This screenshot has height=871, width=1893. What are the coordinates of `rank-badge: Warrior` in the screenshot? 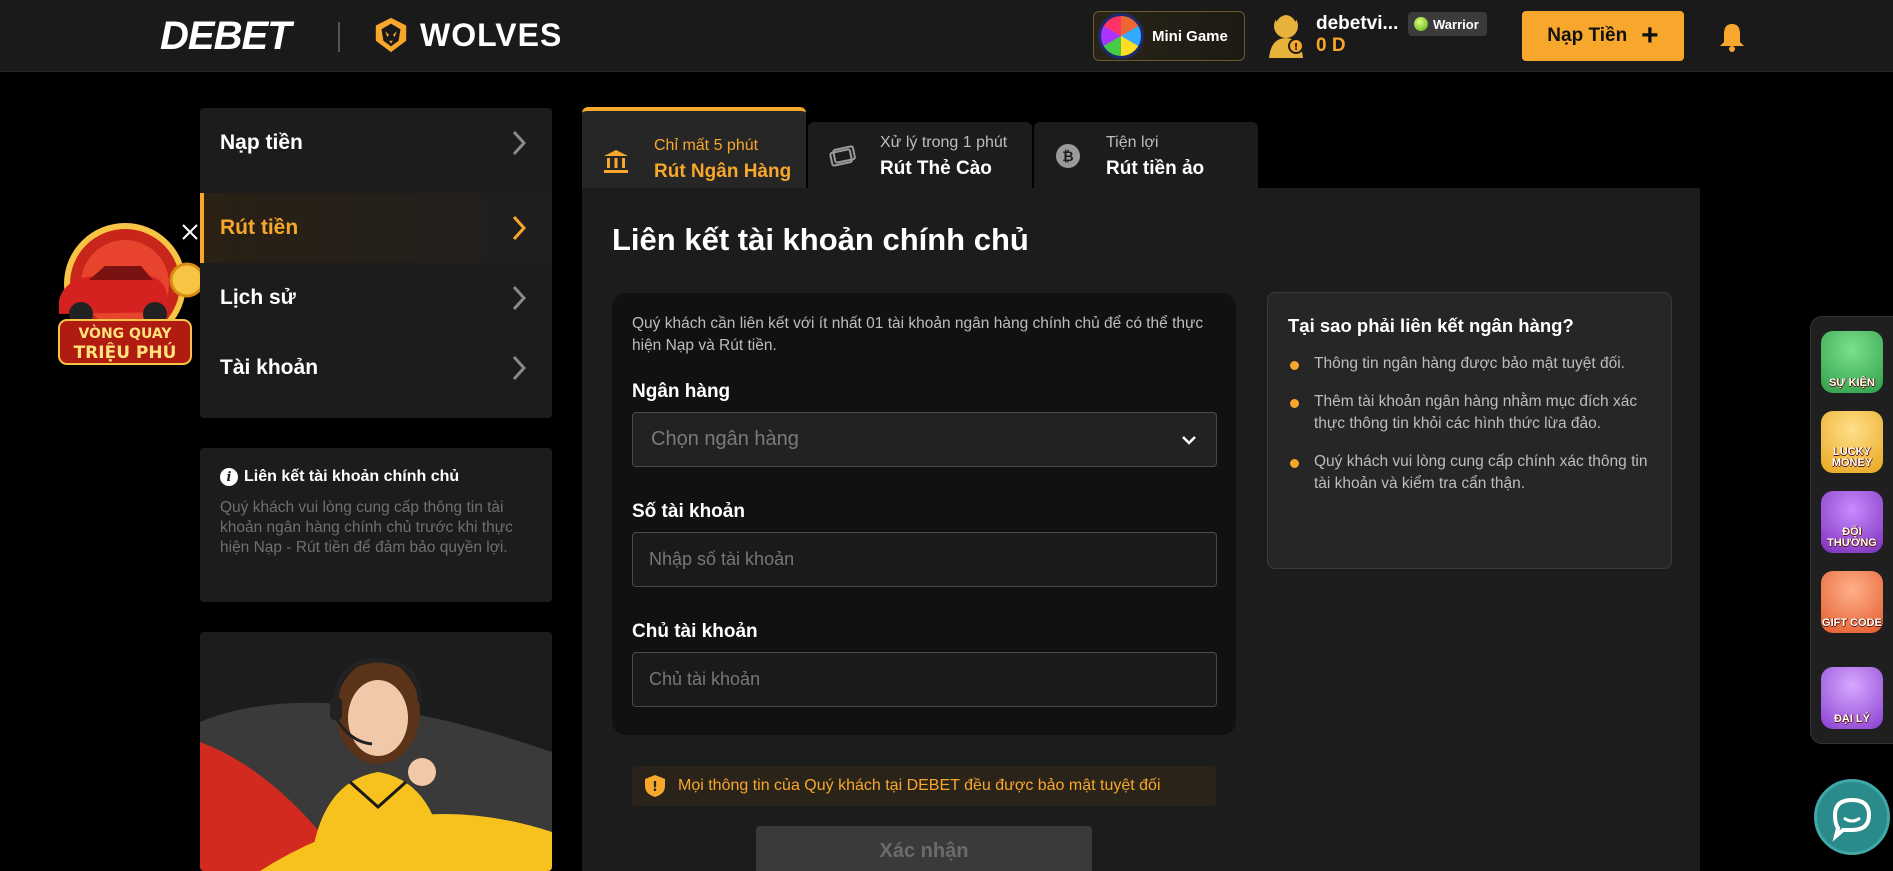 It's located at (1447, 24).